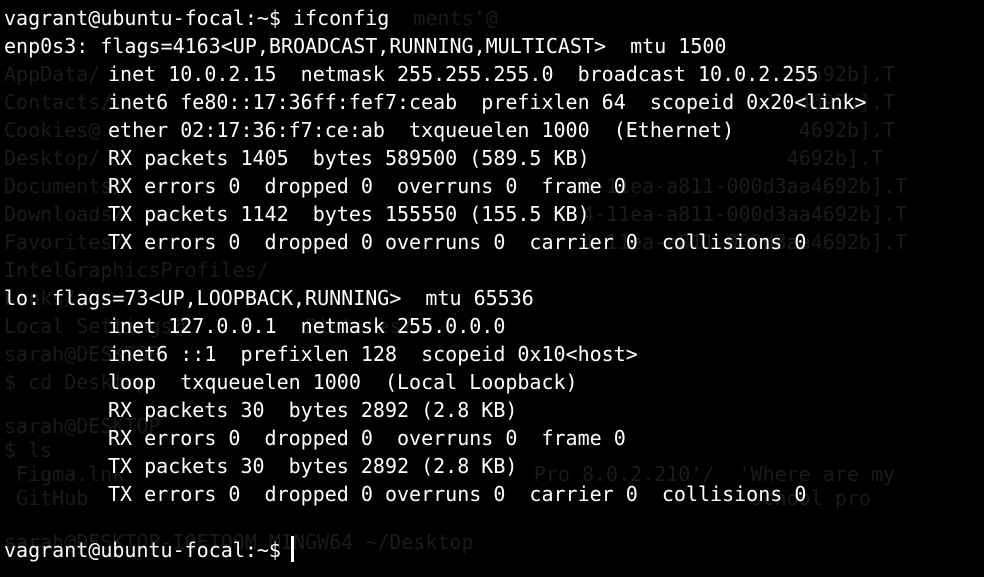 The height and width of the screenshot is (577, 984). Describe the element at coordinates (313, 410) in the screenshot. I see `output-line: RX packets 30 bytes 2892 (2.8 KB)` at that location.